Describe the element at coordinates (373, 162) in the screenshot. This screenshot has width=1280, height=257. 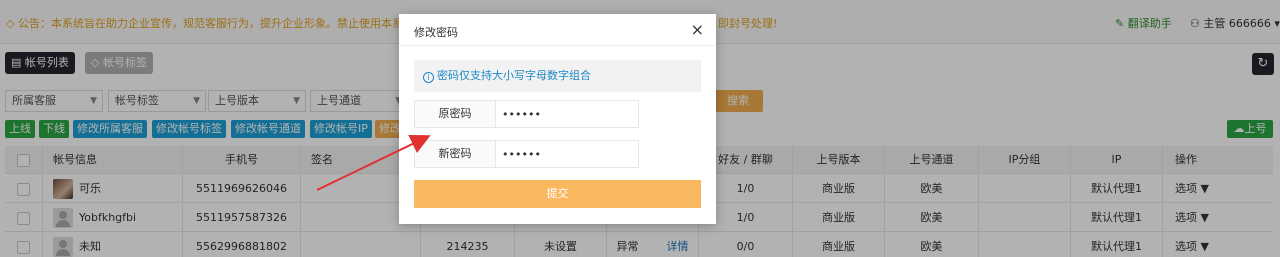
I see `annotation-arrow` at that location.